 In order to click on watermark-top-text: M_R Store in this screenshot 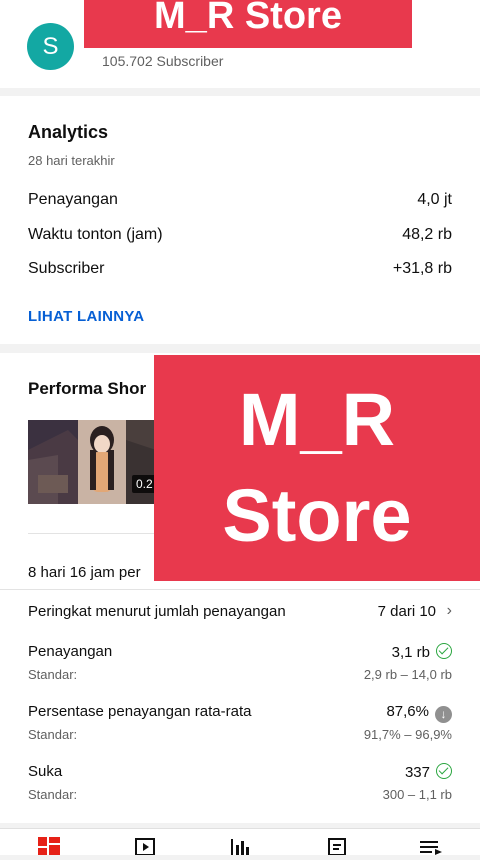, I will do `click(248, 18)`.